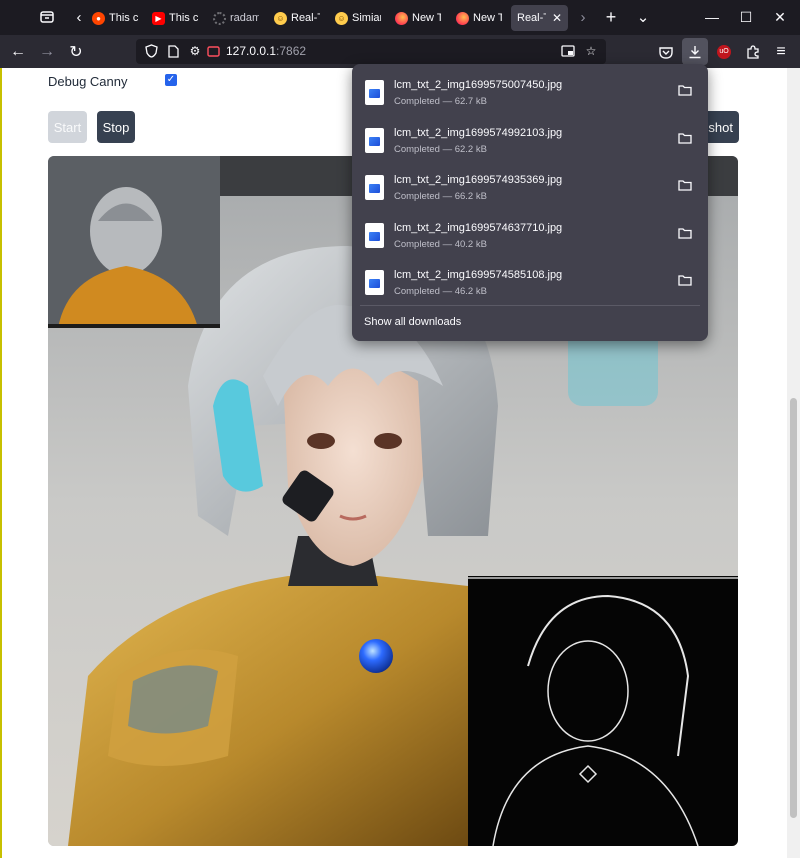 Image resolution: width=800 pixels, height=858 pixels. I want to click on download-status: Completed — 62.7 kB, so click(440, 101).